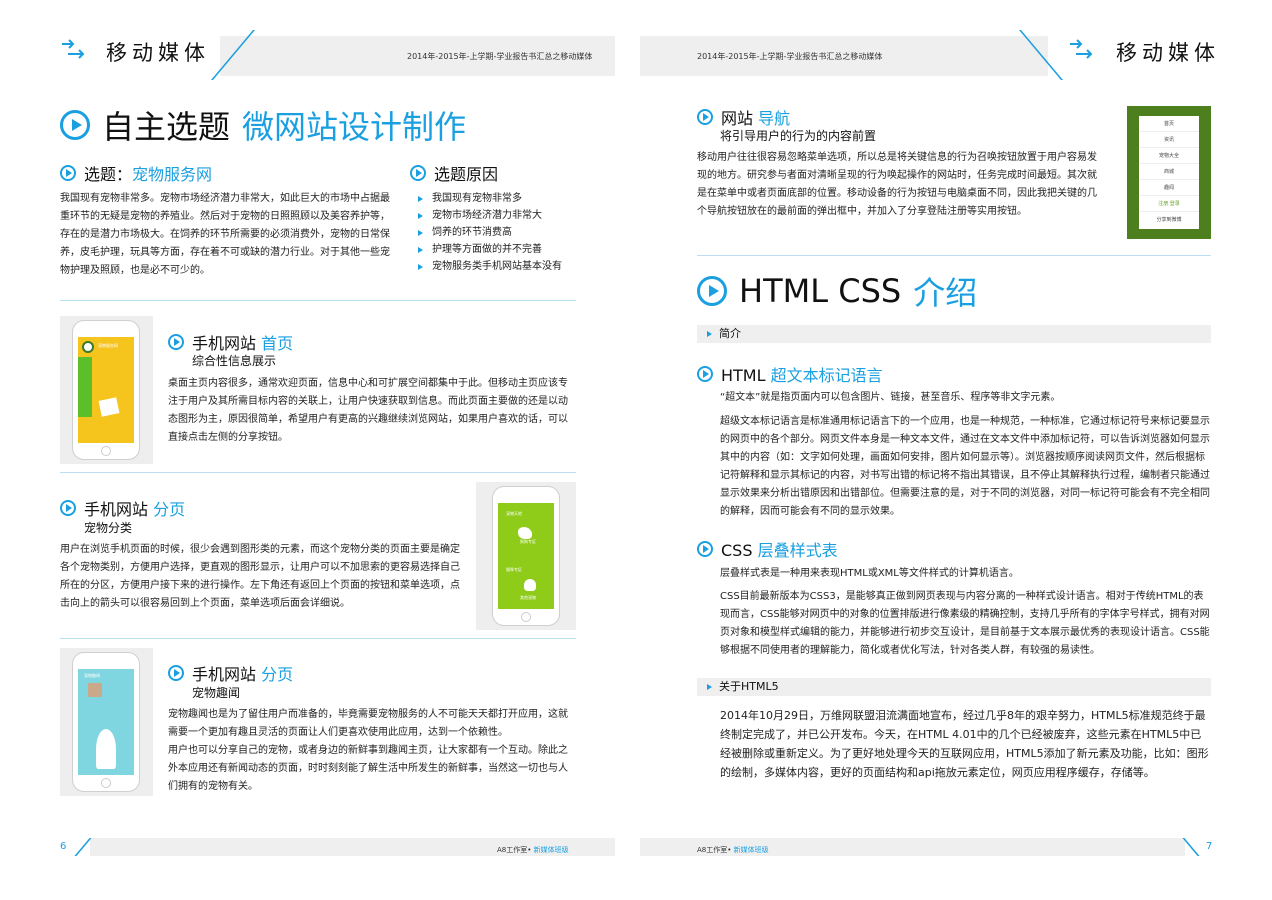 This screenshot has height=900, width=1272. I want to click on topic-label: 选题：, so click(108, 174).